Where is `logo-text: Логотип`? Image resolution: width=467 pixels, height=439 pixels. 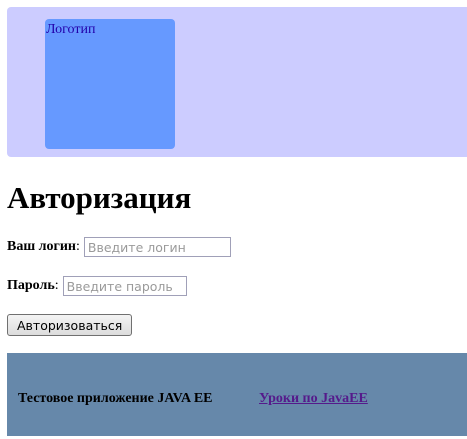 logo-text: Логотип is located at coordinates (71, 29).